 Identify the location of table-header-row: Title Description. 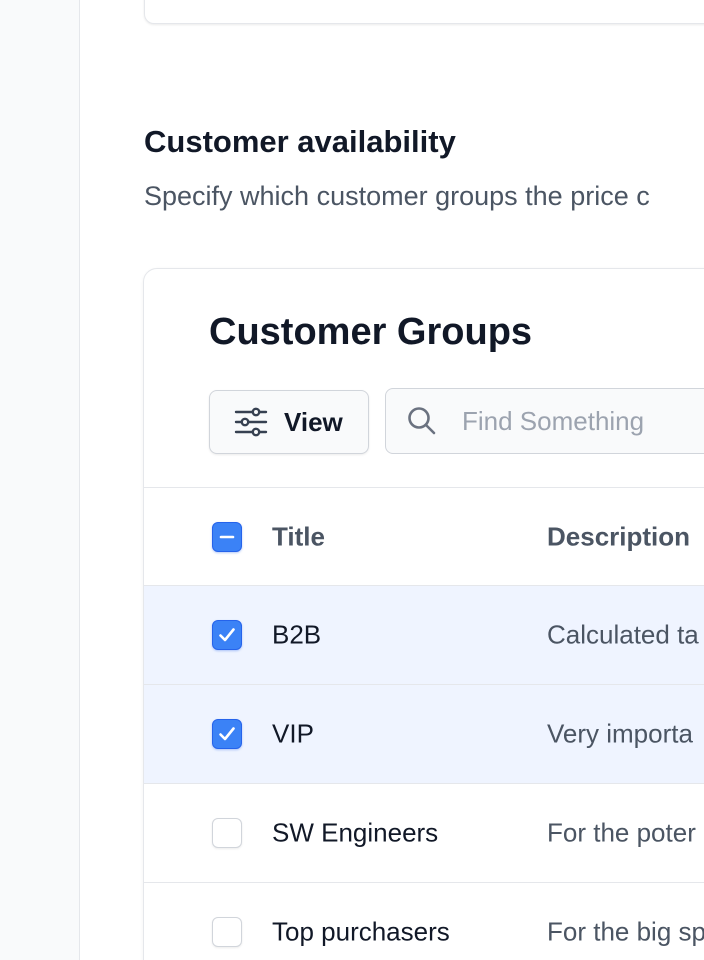
(424, 536).